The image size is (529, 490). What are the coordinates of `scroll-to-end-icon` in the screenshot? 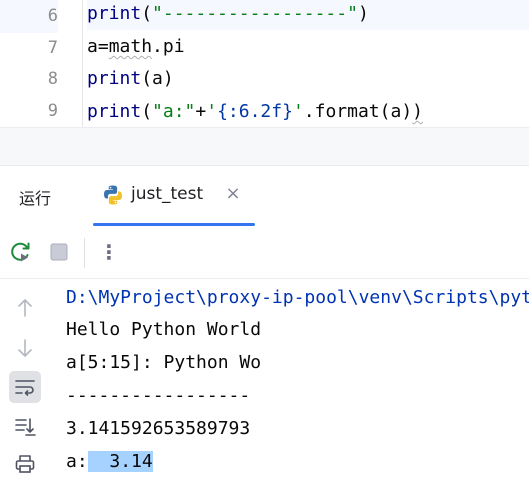 It's located at (25, 426).